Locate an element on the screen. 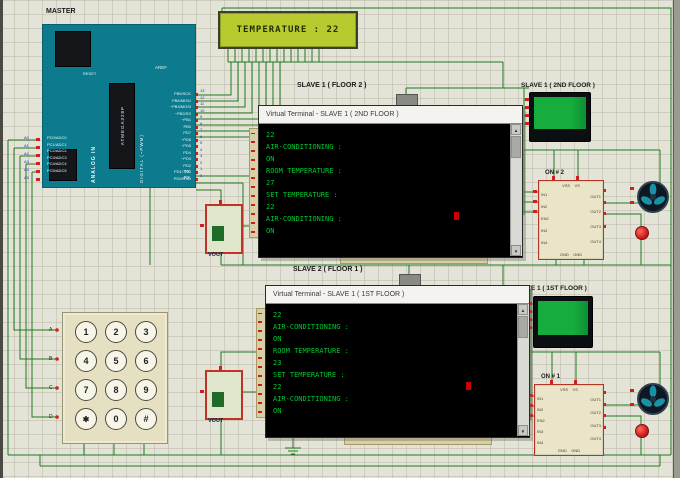 Image resolution: width=680 pixels, height=478 pixels. key-hash: # is located at coordinates (146, 419).